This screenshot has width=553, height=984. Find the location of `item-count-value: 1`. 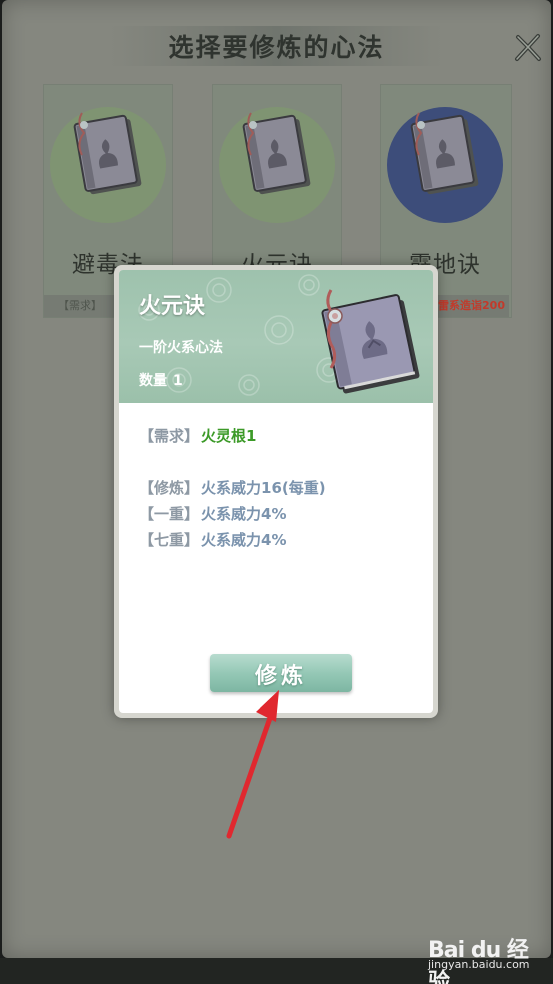

item-count-value: 1 is located at coordinates (178, 381).